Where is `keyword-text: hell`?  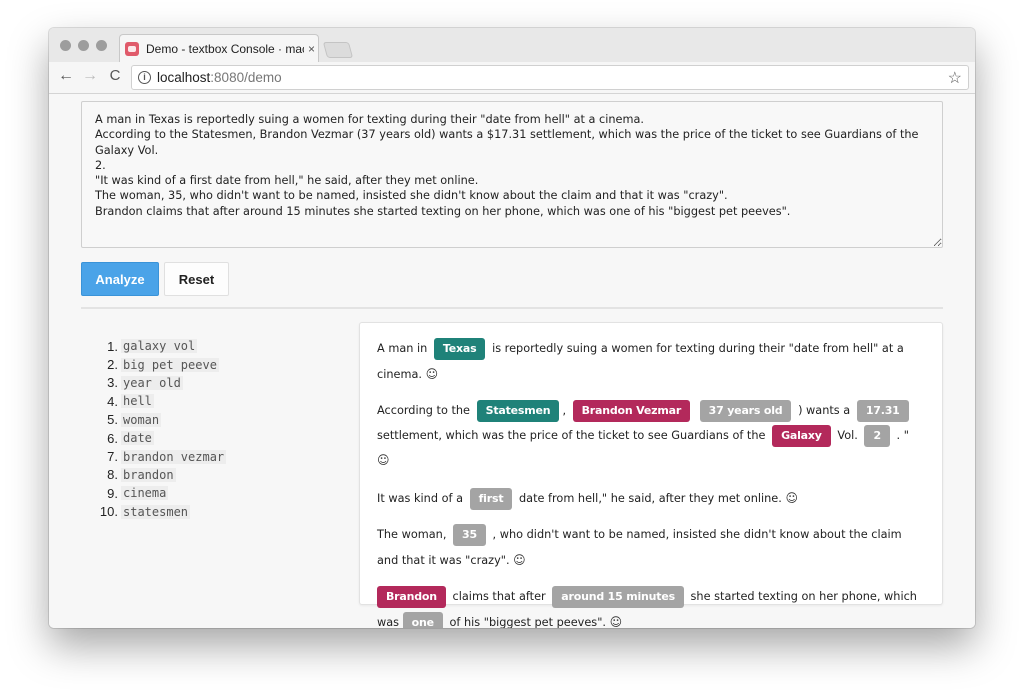 keyword-text: hell is located at coordinates (137, 401).